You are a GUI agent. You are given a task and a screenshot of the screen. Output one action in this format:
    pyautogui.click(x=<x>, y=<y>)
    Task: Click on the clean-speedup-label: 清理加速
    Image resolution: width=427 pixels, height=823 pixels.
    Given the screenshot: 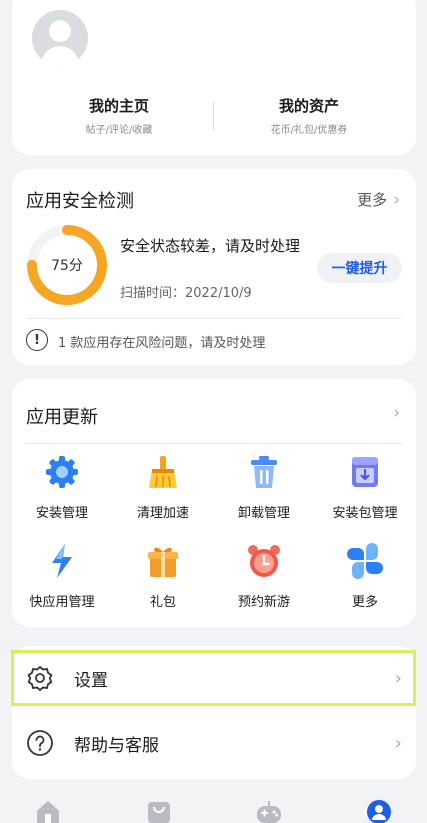 What is the action you would take?
    pyautogui.click(x=162, y=513)
    